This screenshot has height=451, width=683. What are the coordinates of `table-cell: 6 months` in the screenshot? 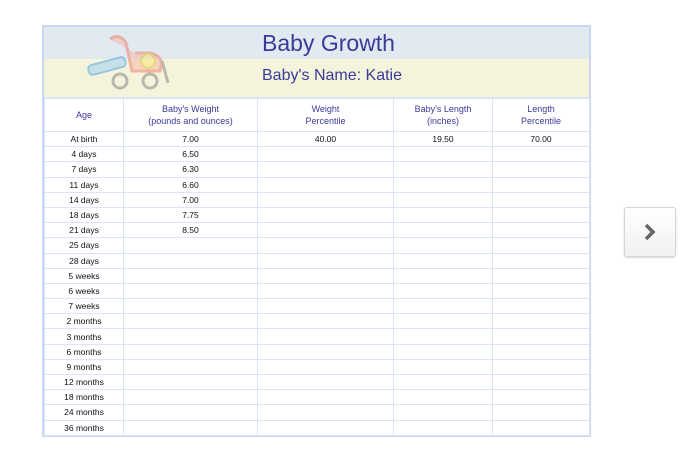 It's located at (84, 351).